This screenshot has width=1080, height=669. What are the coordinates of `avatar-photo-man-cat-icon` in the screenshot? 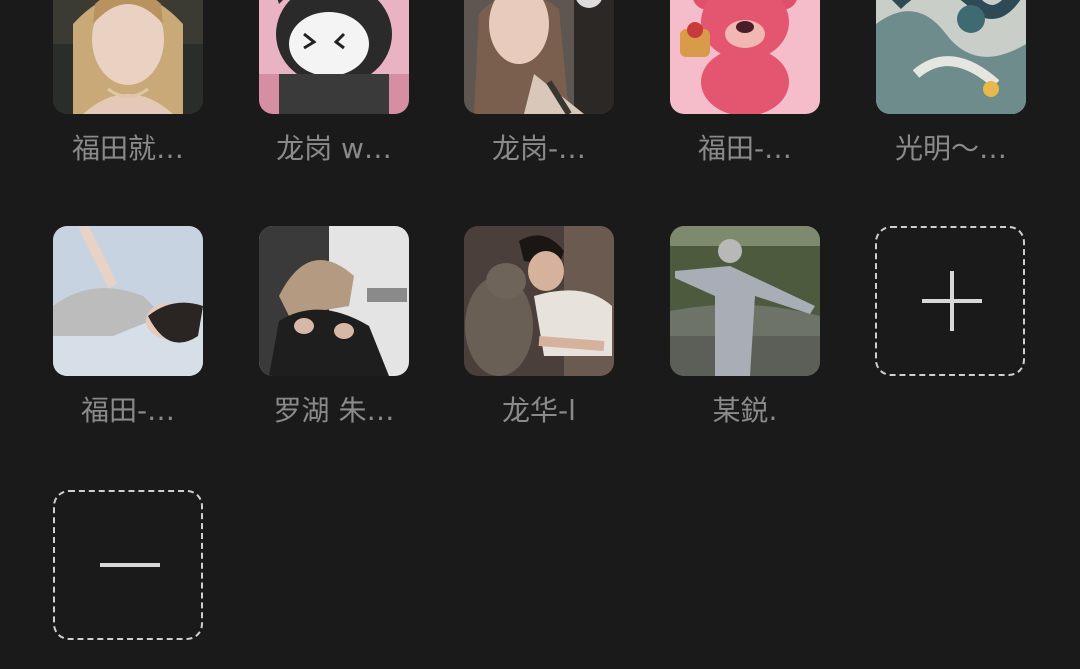 It's located at (539, 301).